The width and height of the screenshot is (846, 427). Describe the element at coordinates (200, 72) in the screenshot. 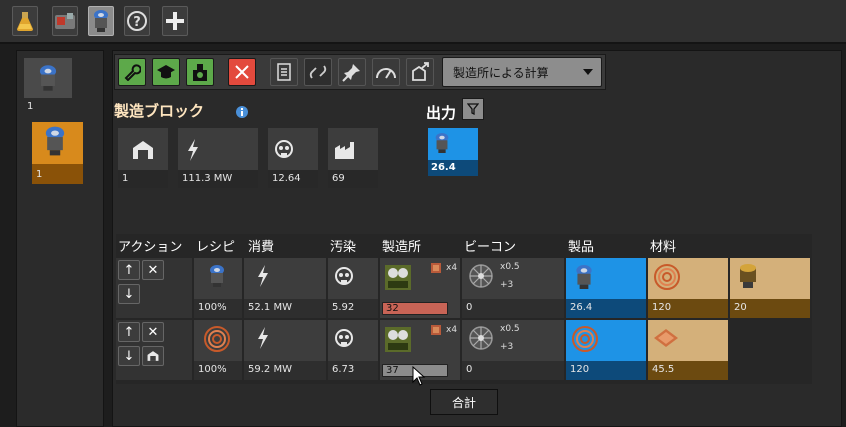

I see `nuclear-button` at that location.